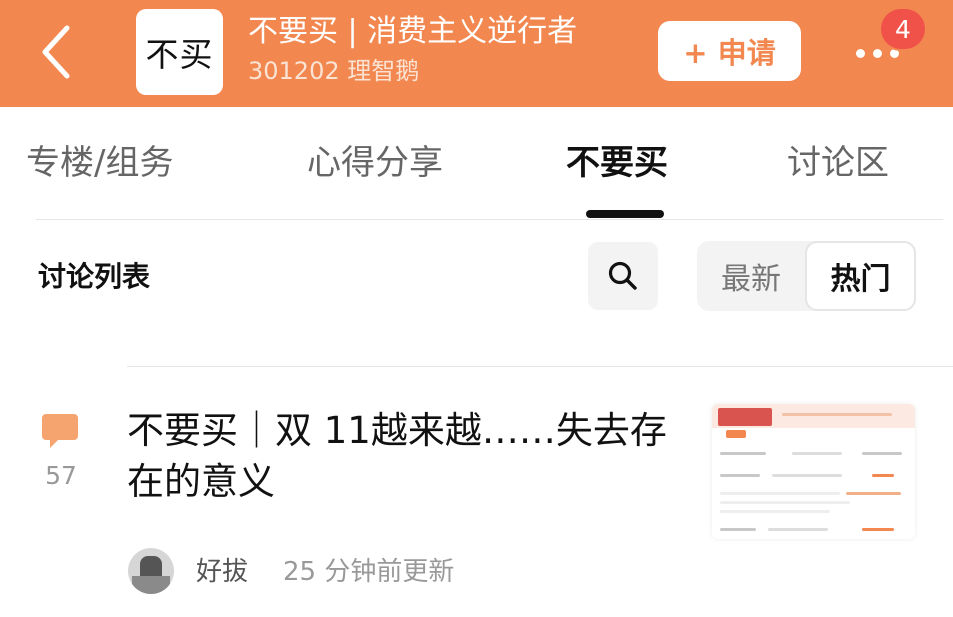  What do you see at coordinates (412, 456) in the screenshot?
I see `post-title: 不要买｜双 11越来越……失去存在的意义` at bounding box center [412, 456].